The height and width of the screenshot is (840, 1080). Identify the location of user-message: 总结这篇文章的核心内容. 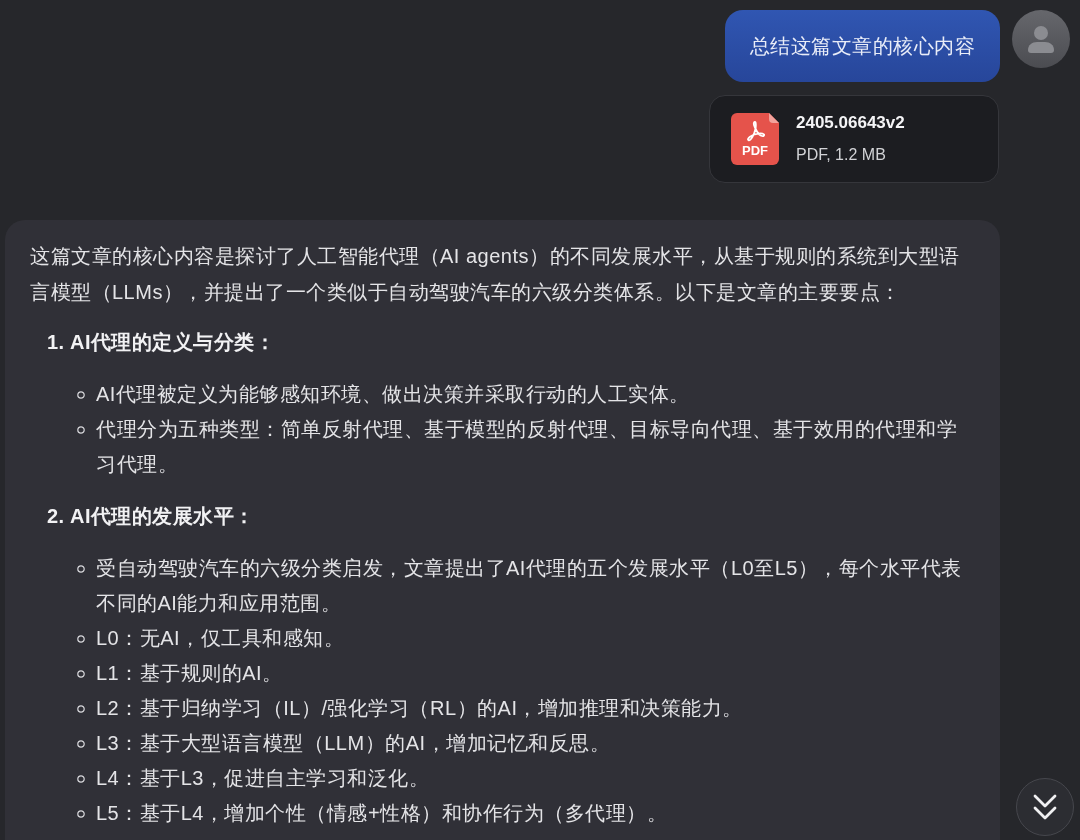
(862, 46).